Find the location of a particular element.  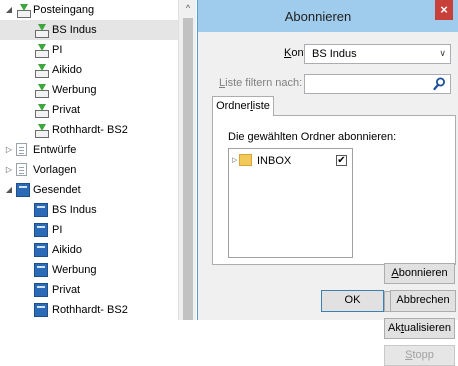

tree-item: ◢ Gesendet is located at coordinates (89, 190).